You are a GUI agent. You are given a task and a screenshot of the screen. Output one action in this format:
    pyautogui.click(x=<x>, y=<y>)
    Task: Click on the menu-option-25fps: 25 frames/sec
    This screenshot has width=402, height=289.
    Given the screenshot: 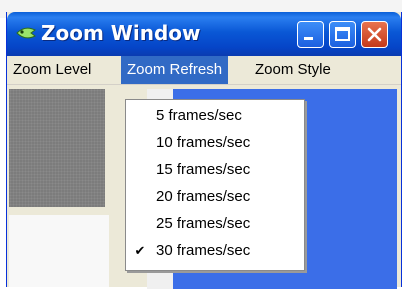 What is the action you would take?
    pyautogui.click(x=215, y=224)
    